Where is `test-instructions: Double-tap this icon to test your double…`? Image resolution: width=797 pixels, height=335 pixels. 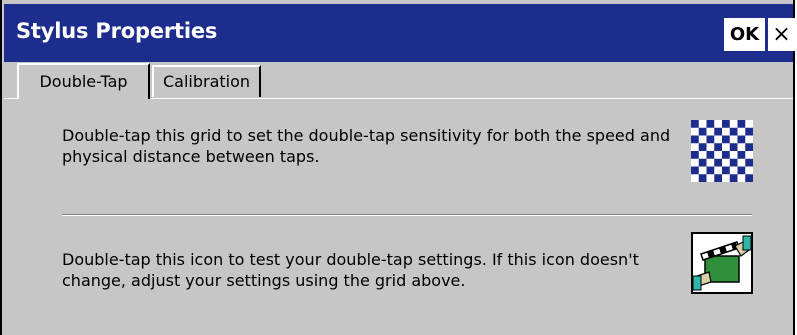 test-instructions: Double-tap this icon to test your double… is located at coordinates (350, 270).